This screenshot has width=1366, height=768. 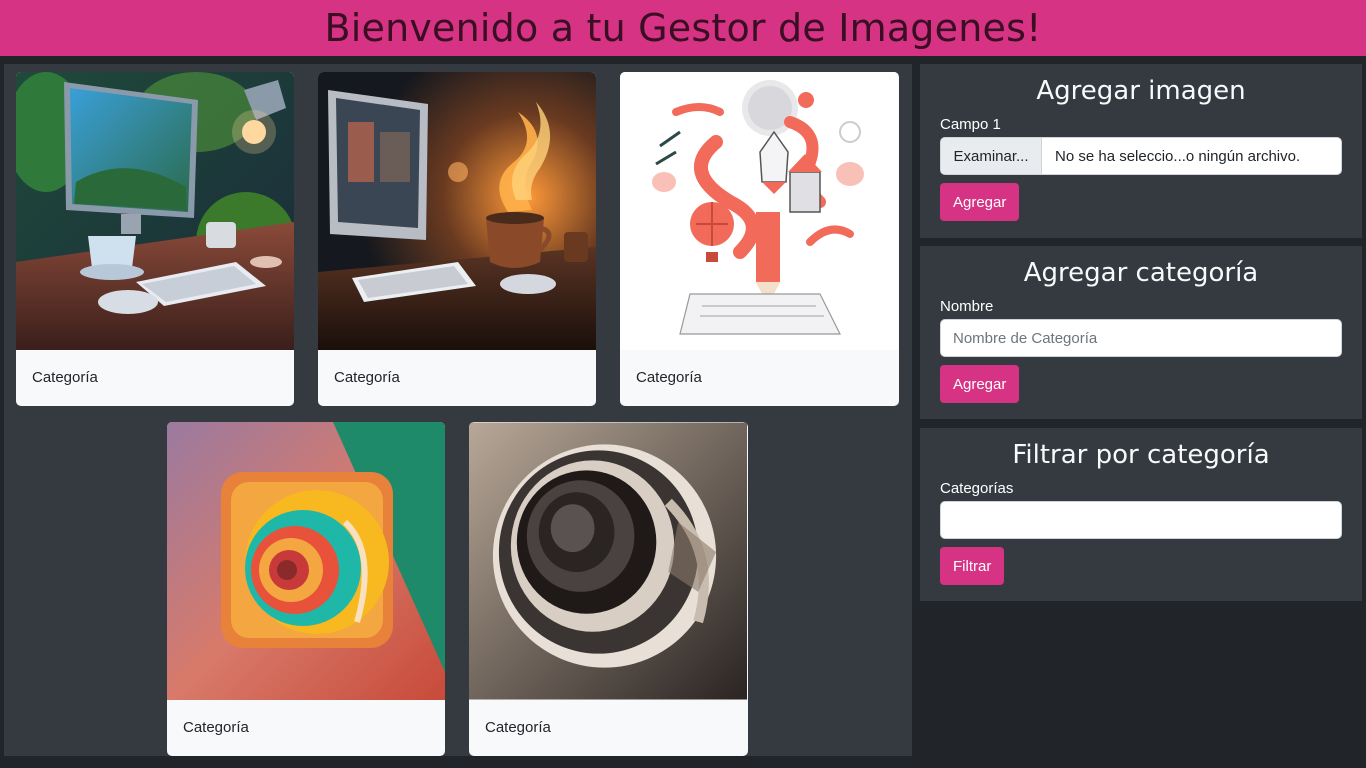 What do you see at coordinates (1141, 273) in the screenshot?
I see `add-category-title: Agregar categoría` at bounding box center [1141, 273].